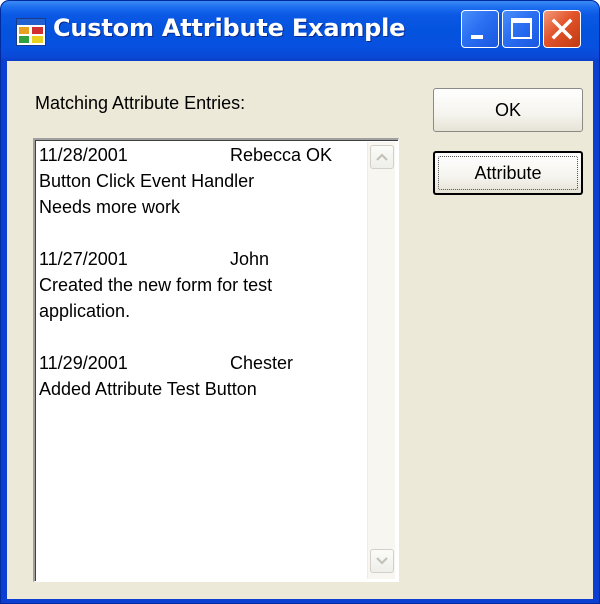 This screenshot has width=600, height=604. Describe the element at coordinates (140, 103) in the screenshot. I see `matching-entries-label: Matching Attribute Entries:` at that location.